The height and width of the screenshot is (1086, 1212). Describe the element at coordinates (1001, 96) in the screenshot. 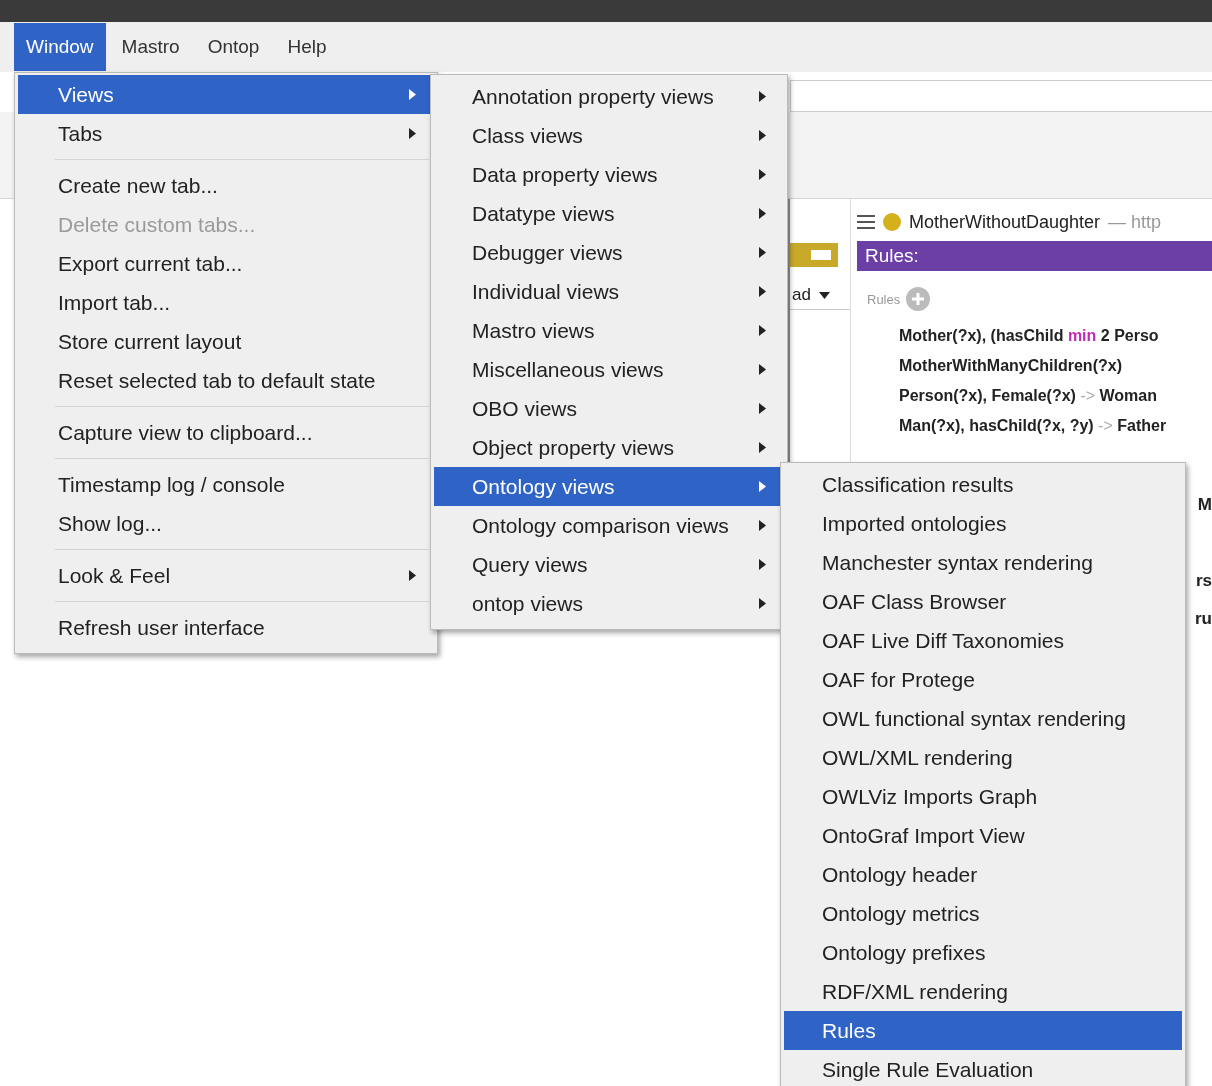

I see `input-field` at that location.